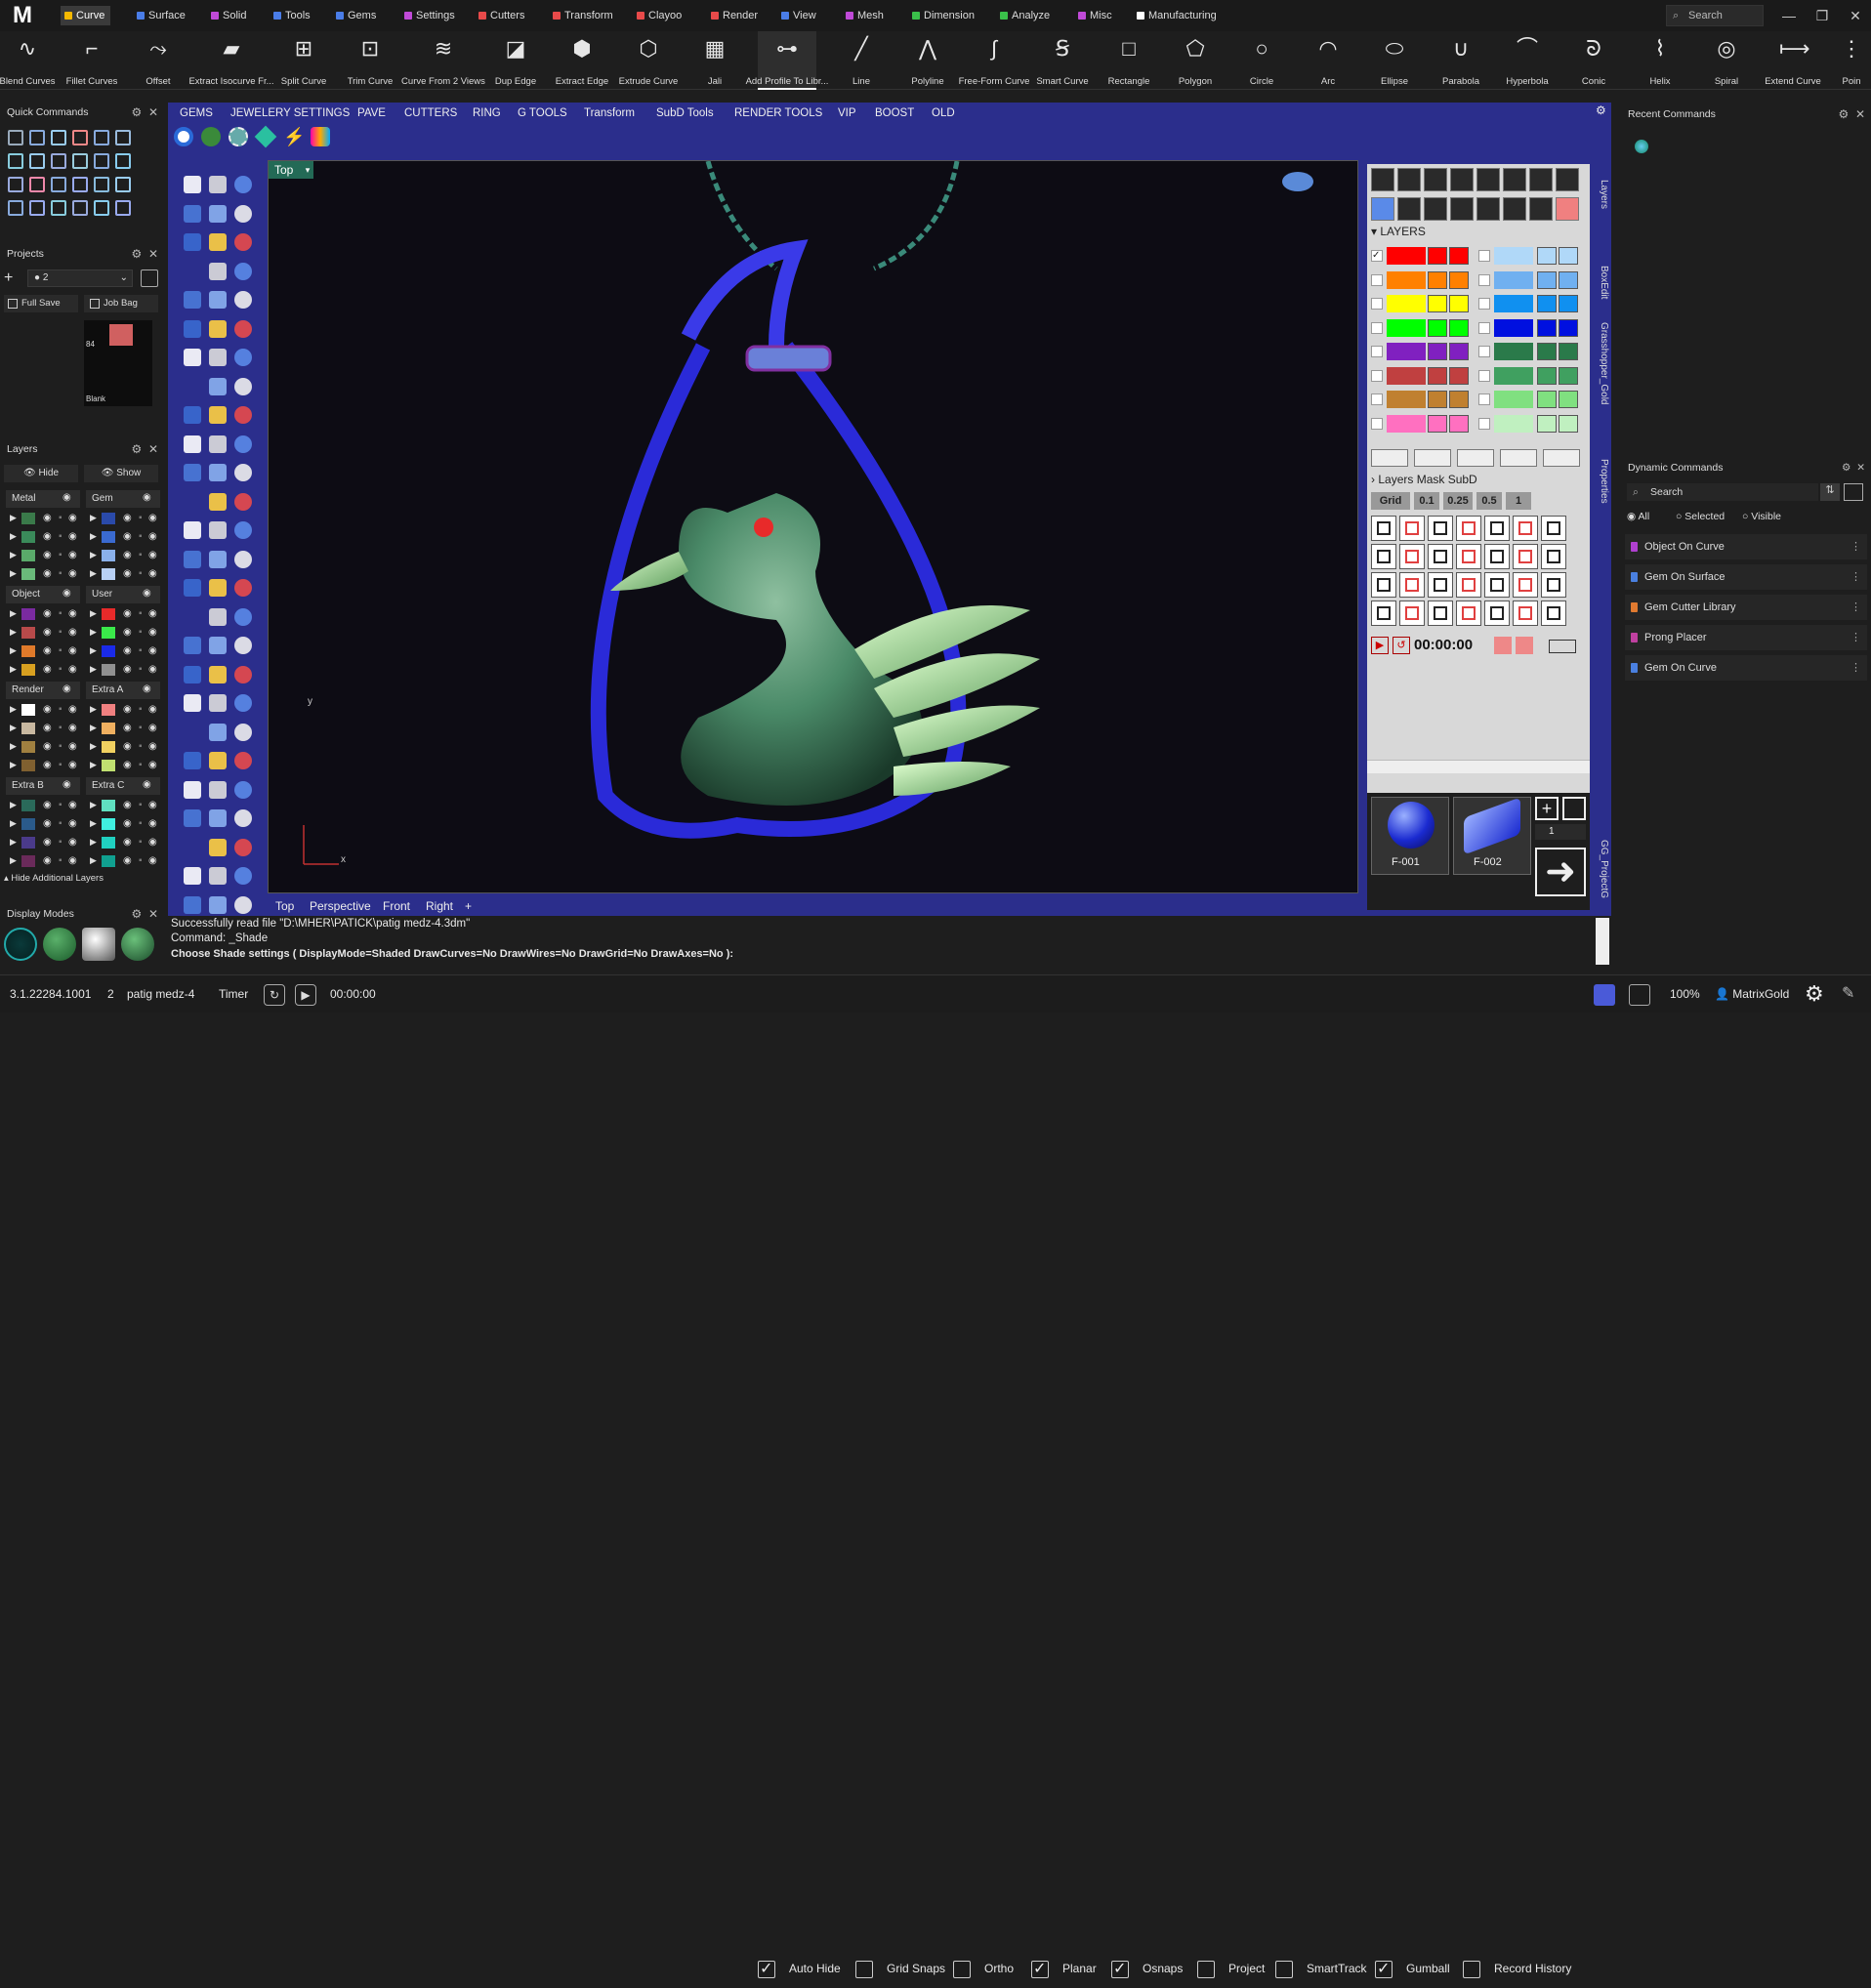  What do you see at coordinates (158, 60) in the screenshot?
I see `tool-offset: ⤳ Offset` at bounding box center [158, 60].